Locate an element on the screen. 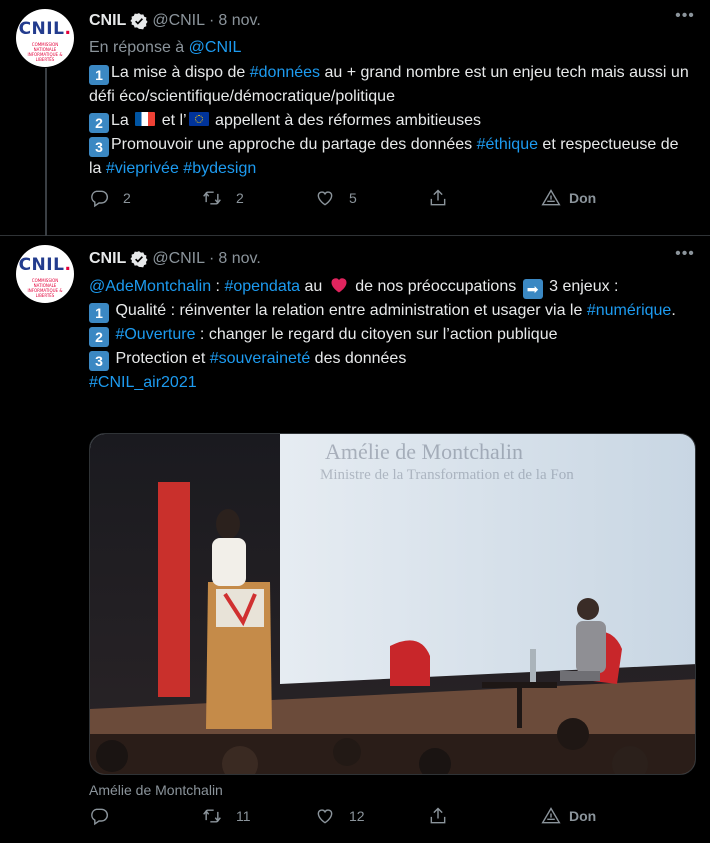  hashtag-link: #Ouverture is located at coordinates (153, 334).